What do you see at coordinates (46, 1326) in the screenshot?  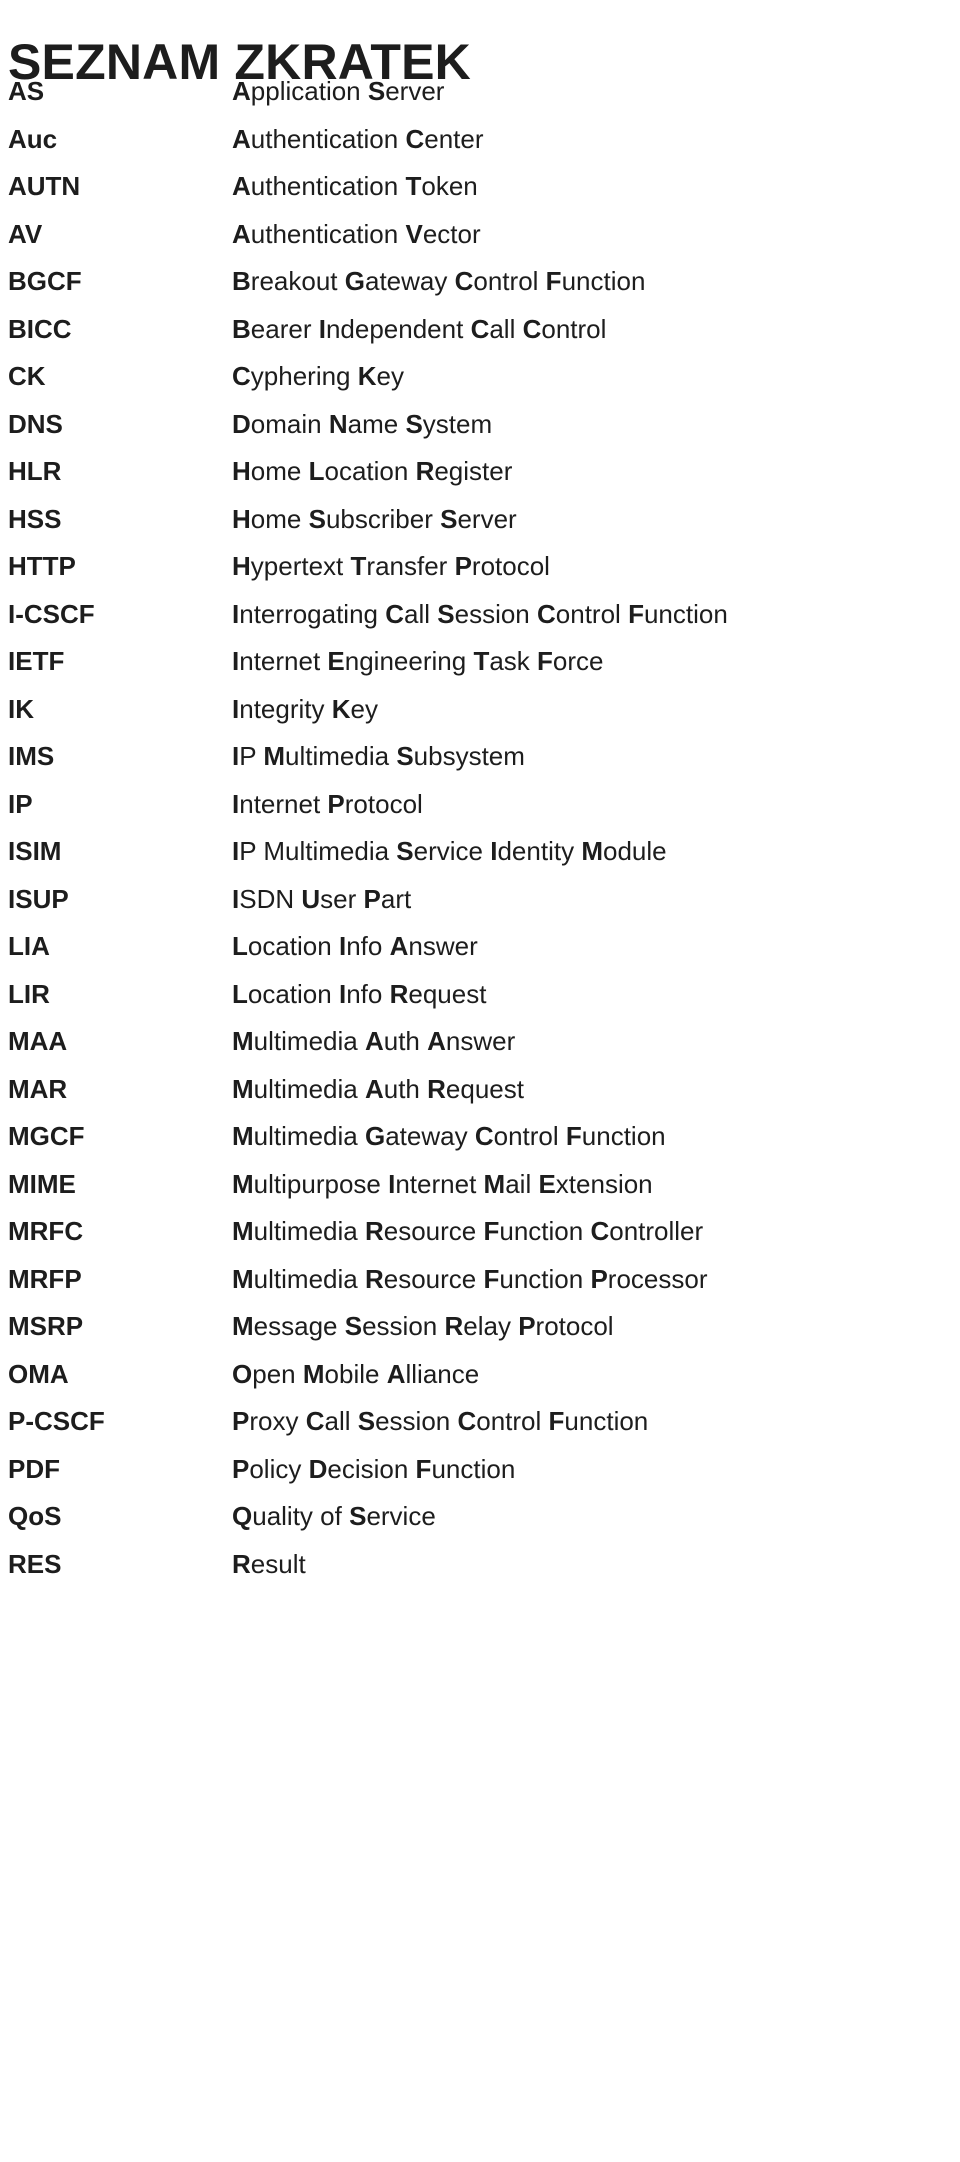 I see `abbreviation-term: MSRP` at bounding box center [46, 1326].